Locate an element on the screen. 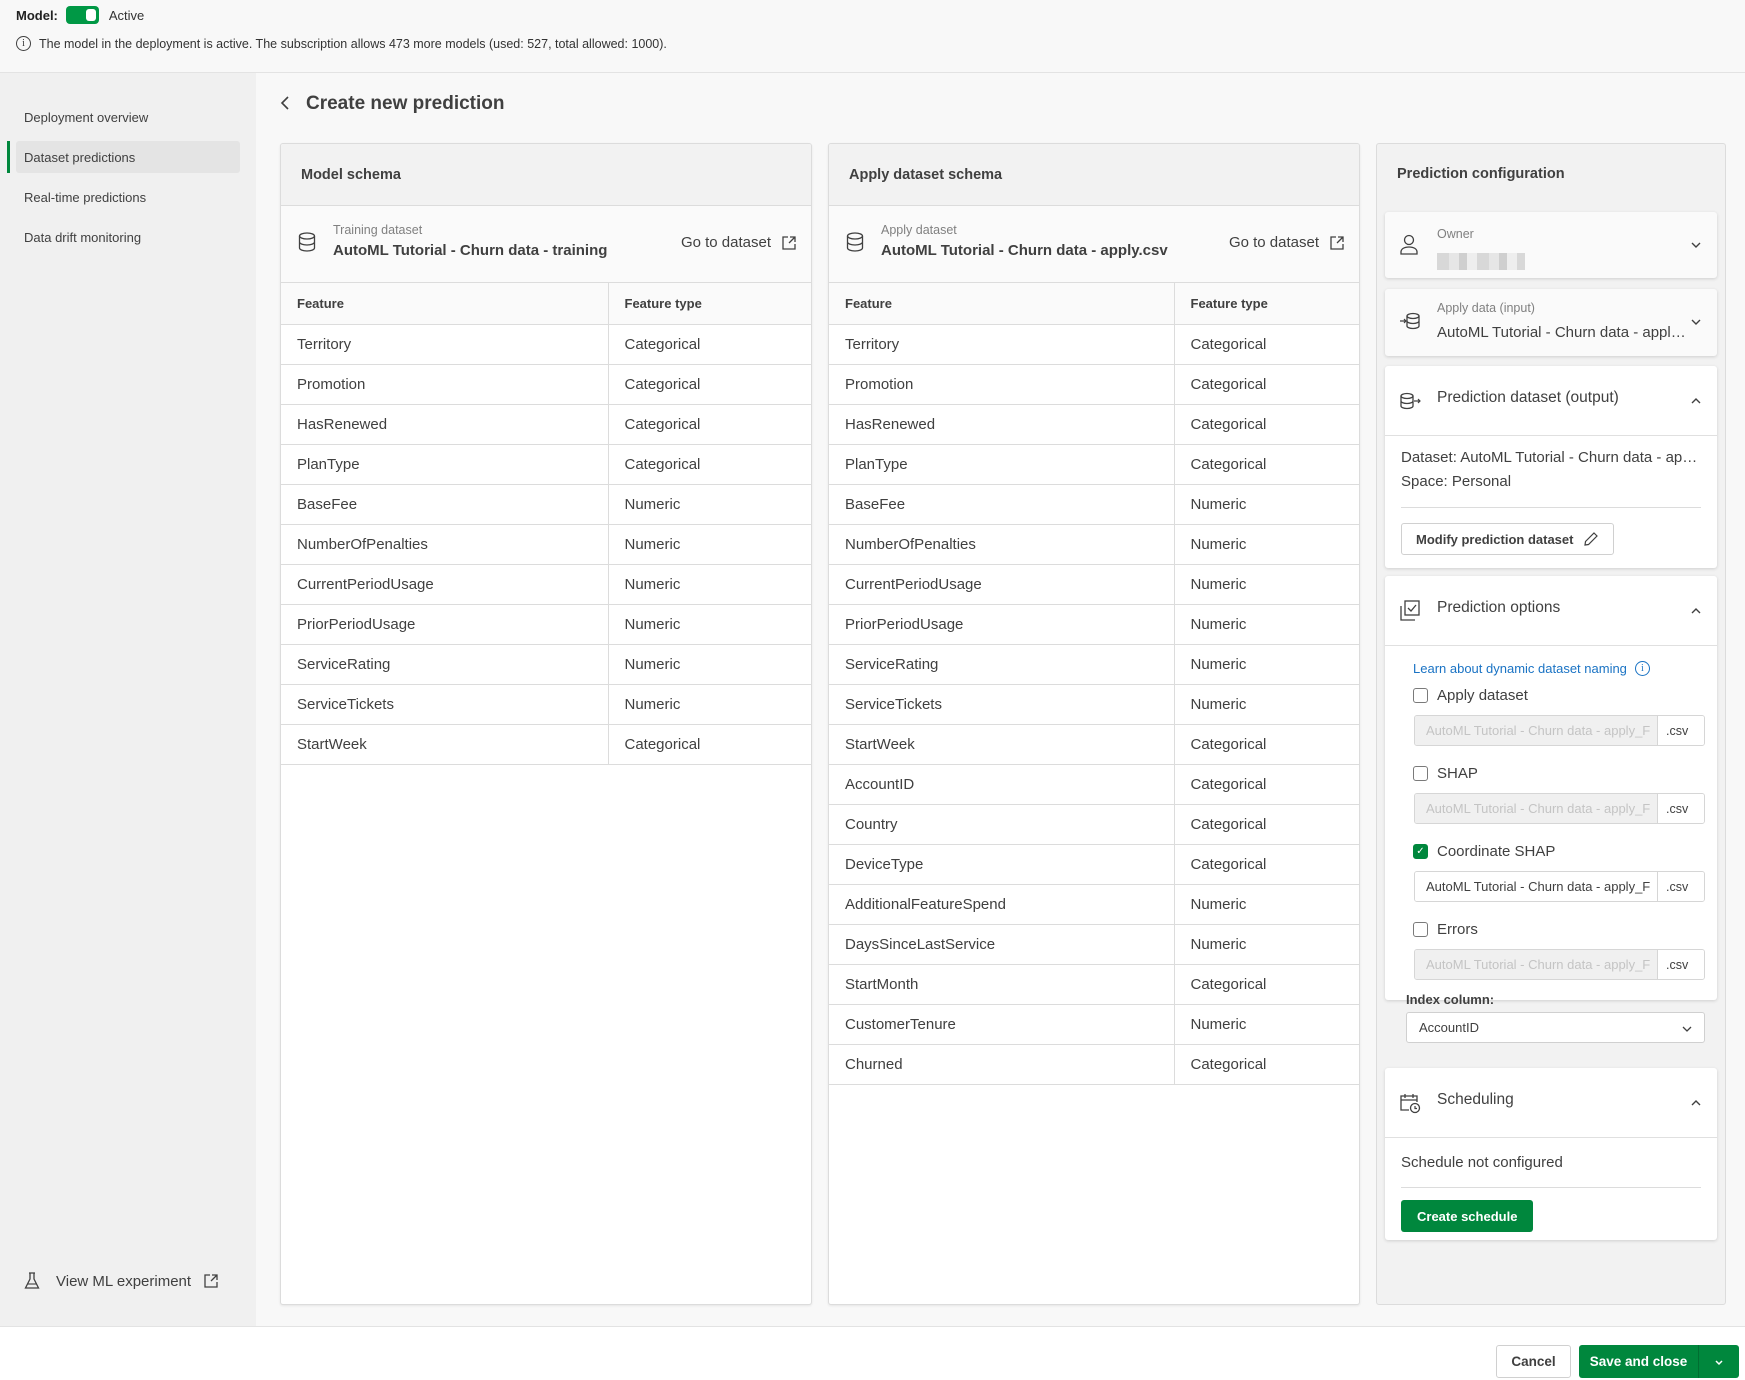 The height and width of the screenshot is (1380, 1745). owner-caption: Owner is located at coordinates (1455, 234).